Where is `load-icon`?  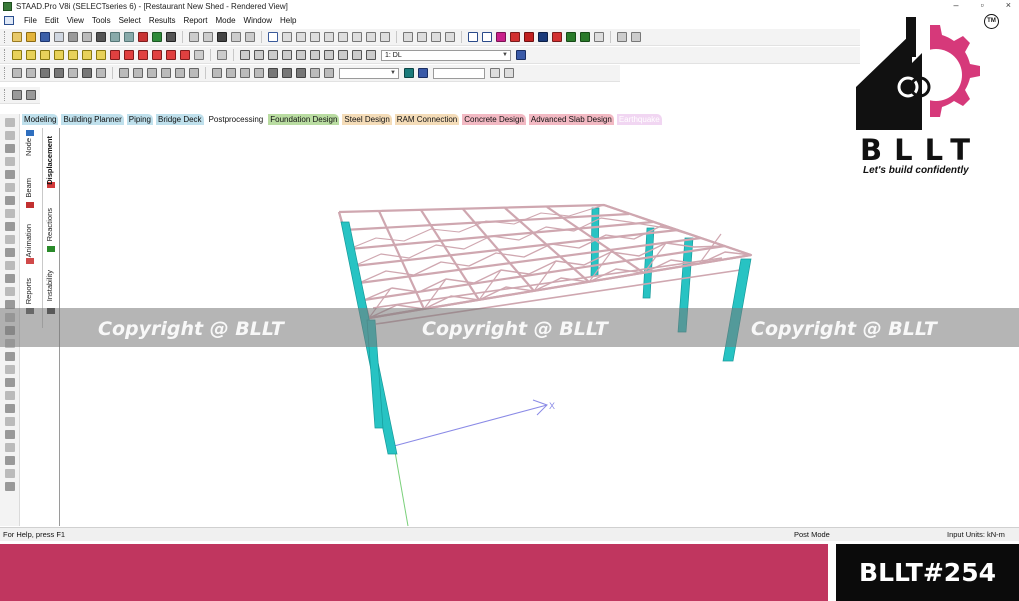
load-icon is located at coordinates (599, 37).